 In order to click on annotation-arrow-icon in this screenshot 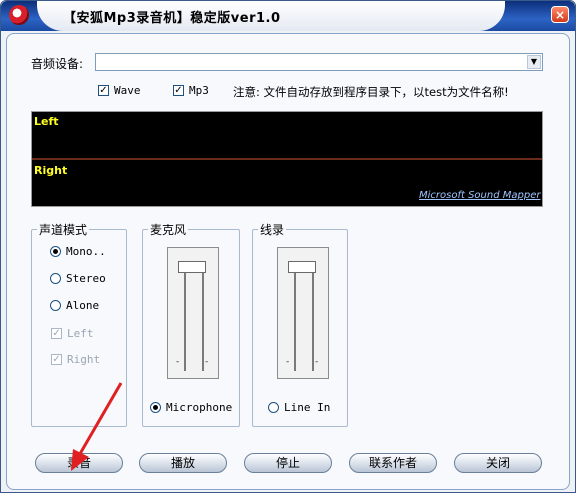, I will do `click(97, 426)`.